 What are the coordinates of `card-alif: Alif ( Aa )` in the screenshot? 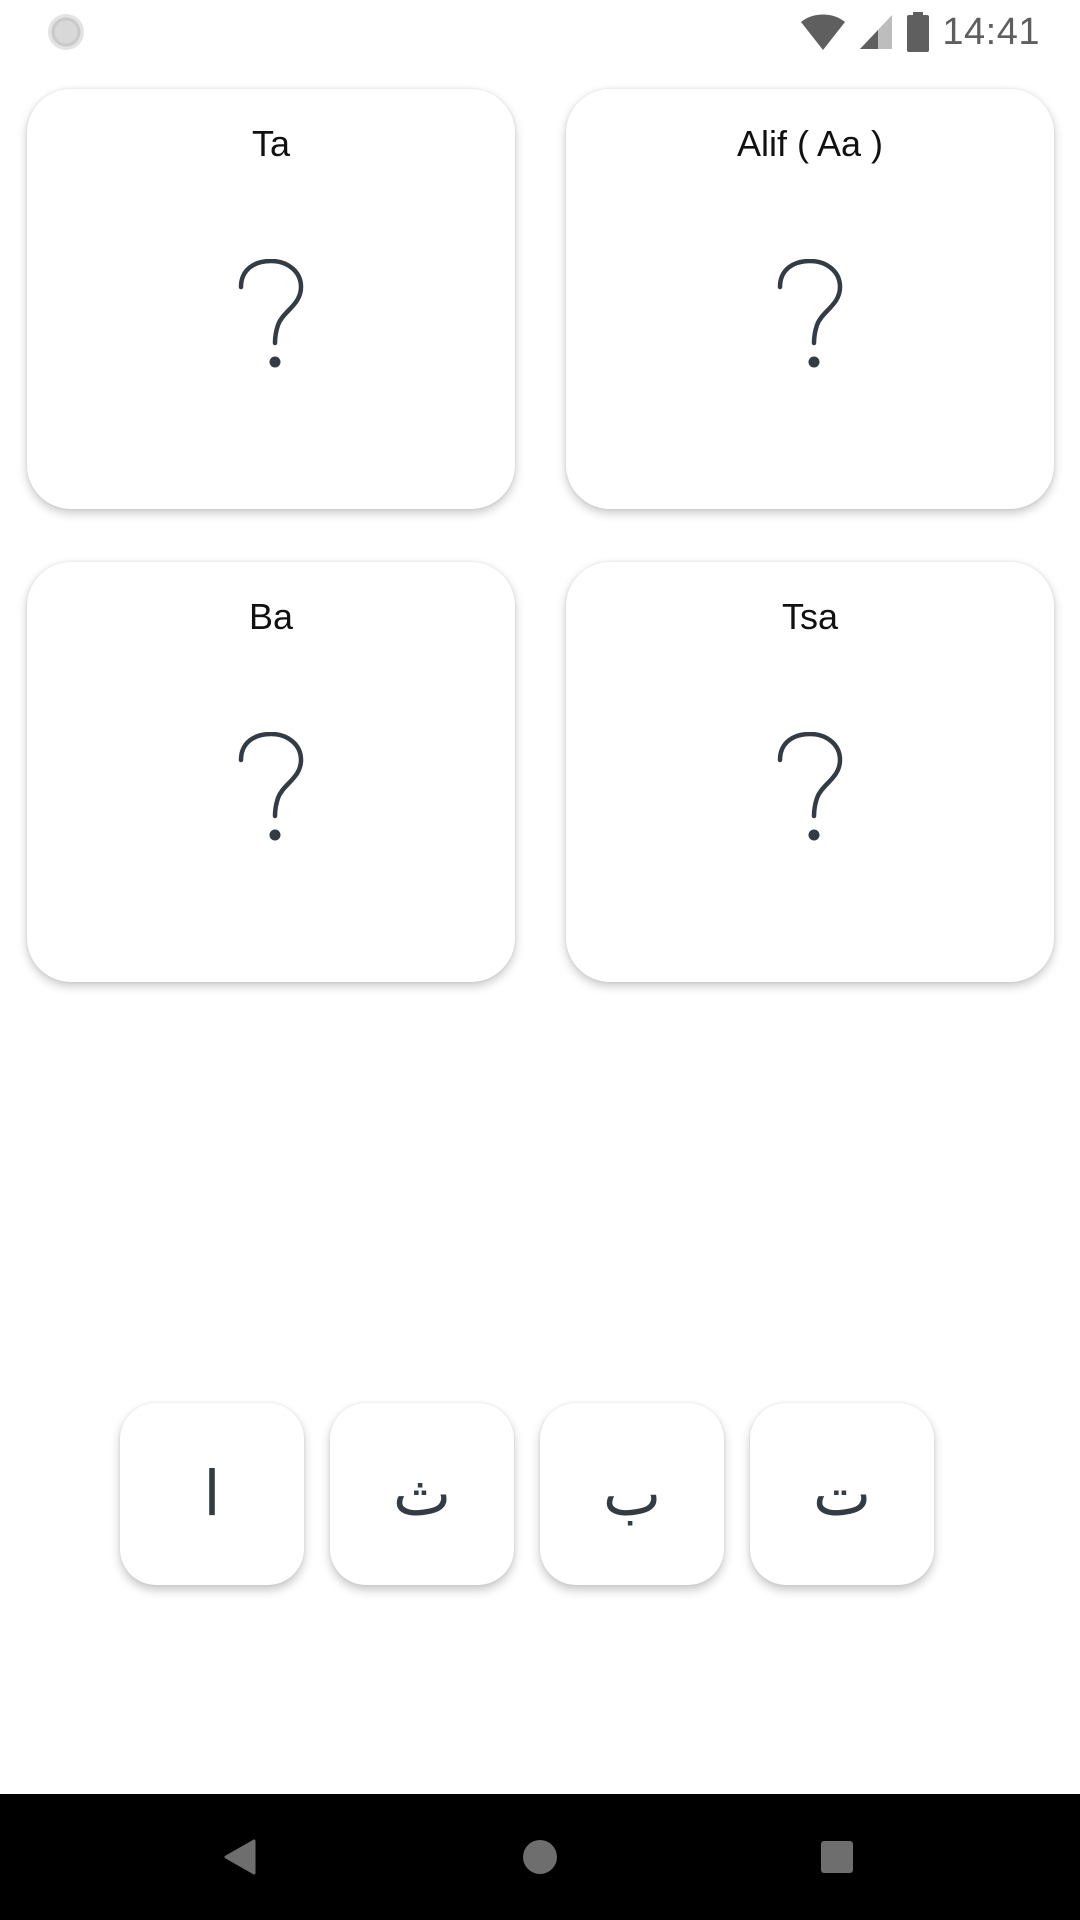 It's located at (810, 299).